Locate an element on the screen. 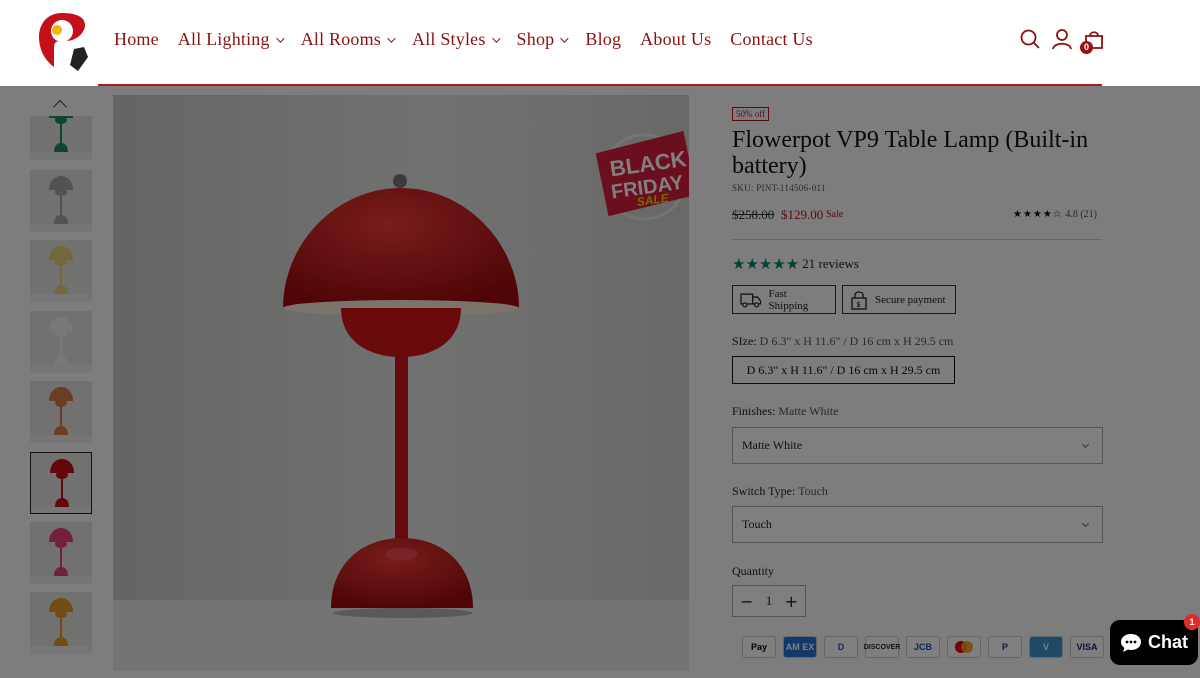 This screenshot has height=678, width=1200. quantity-increase-button: + is located at coordinates (791, 601).